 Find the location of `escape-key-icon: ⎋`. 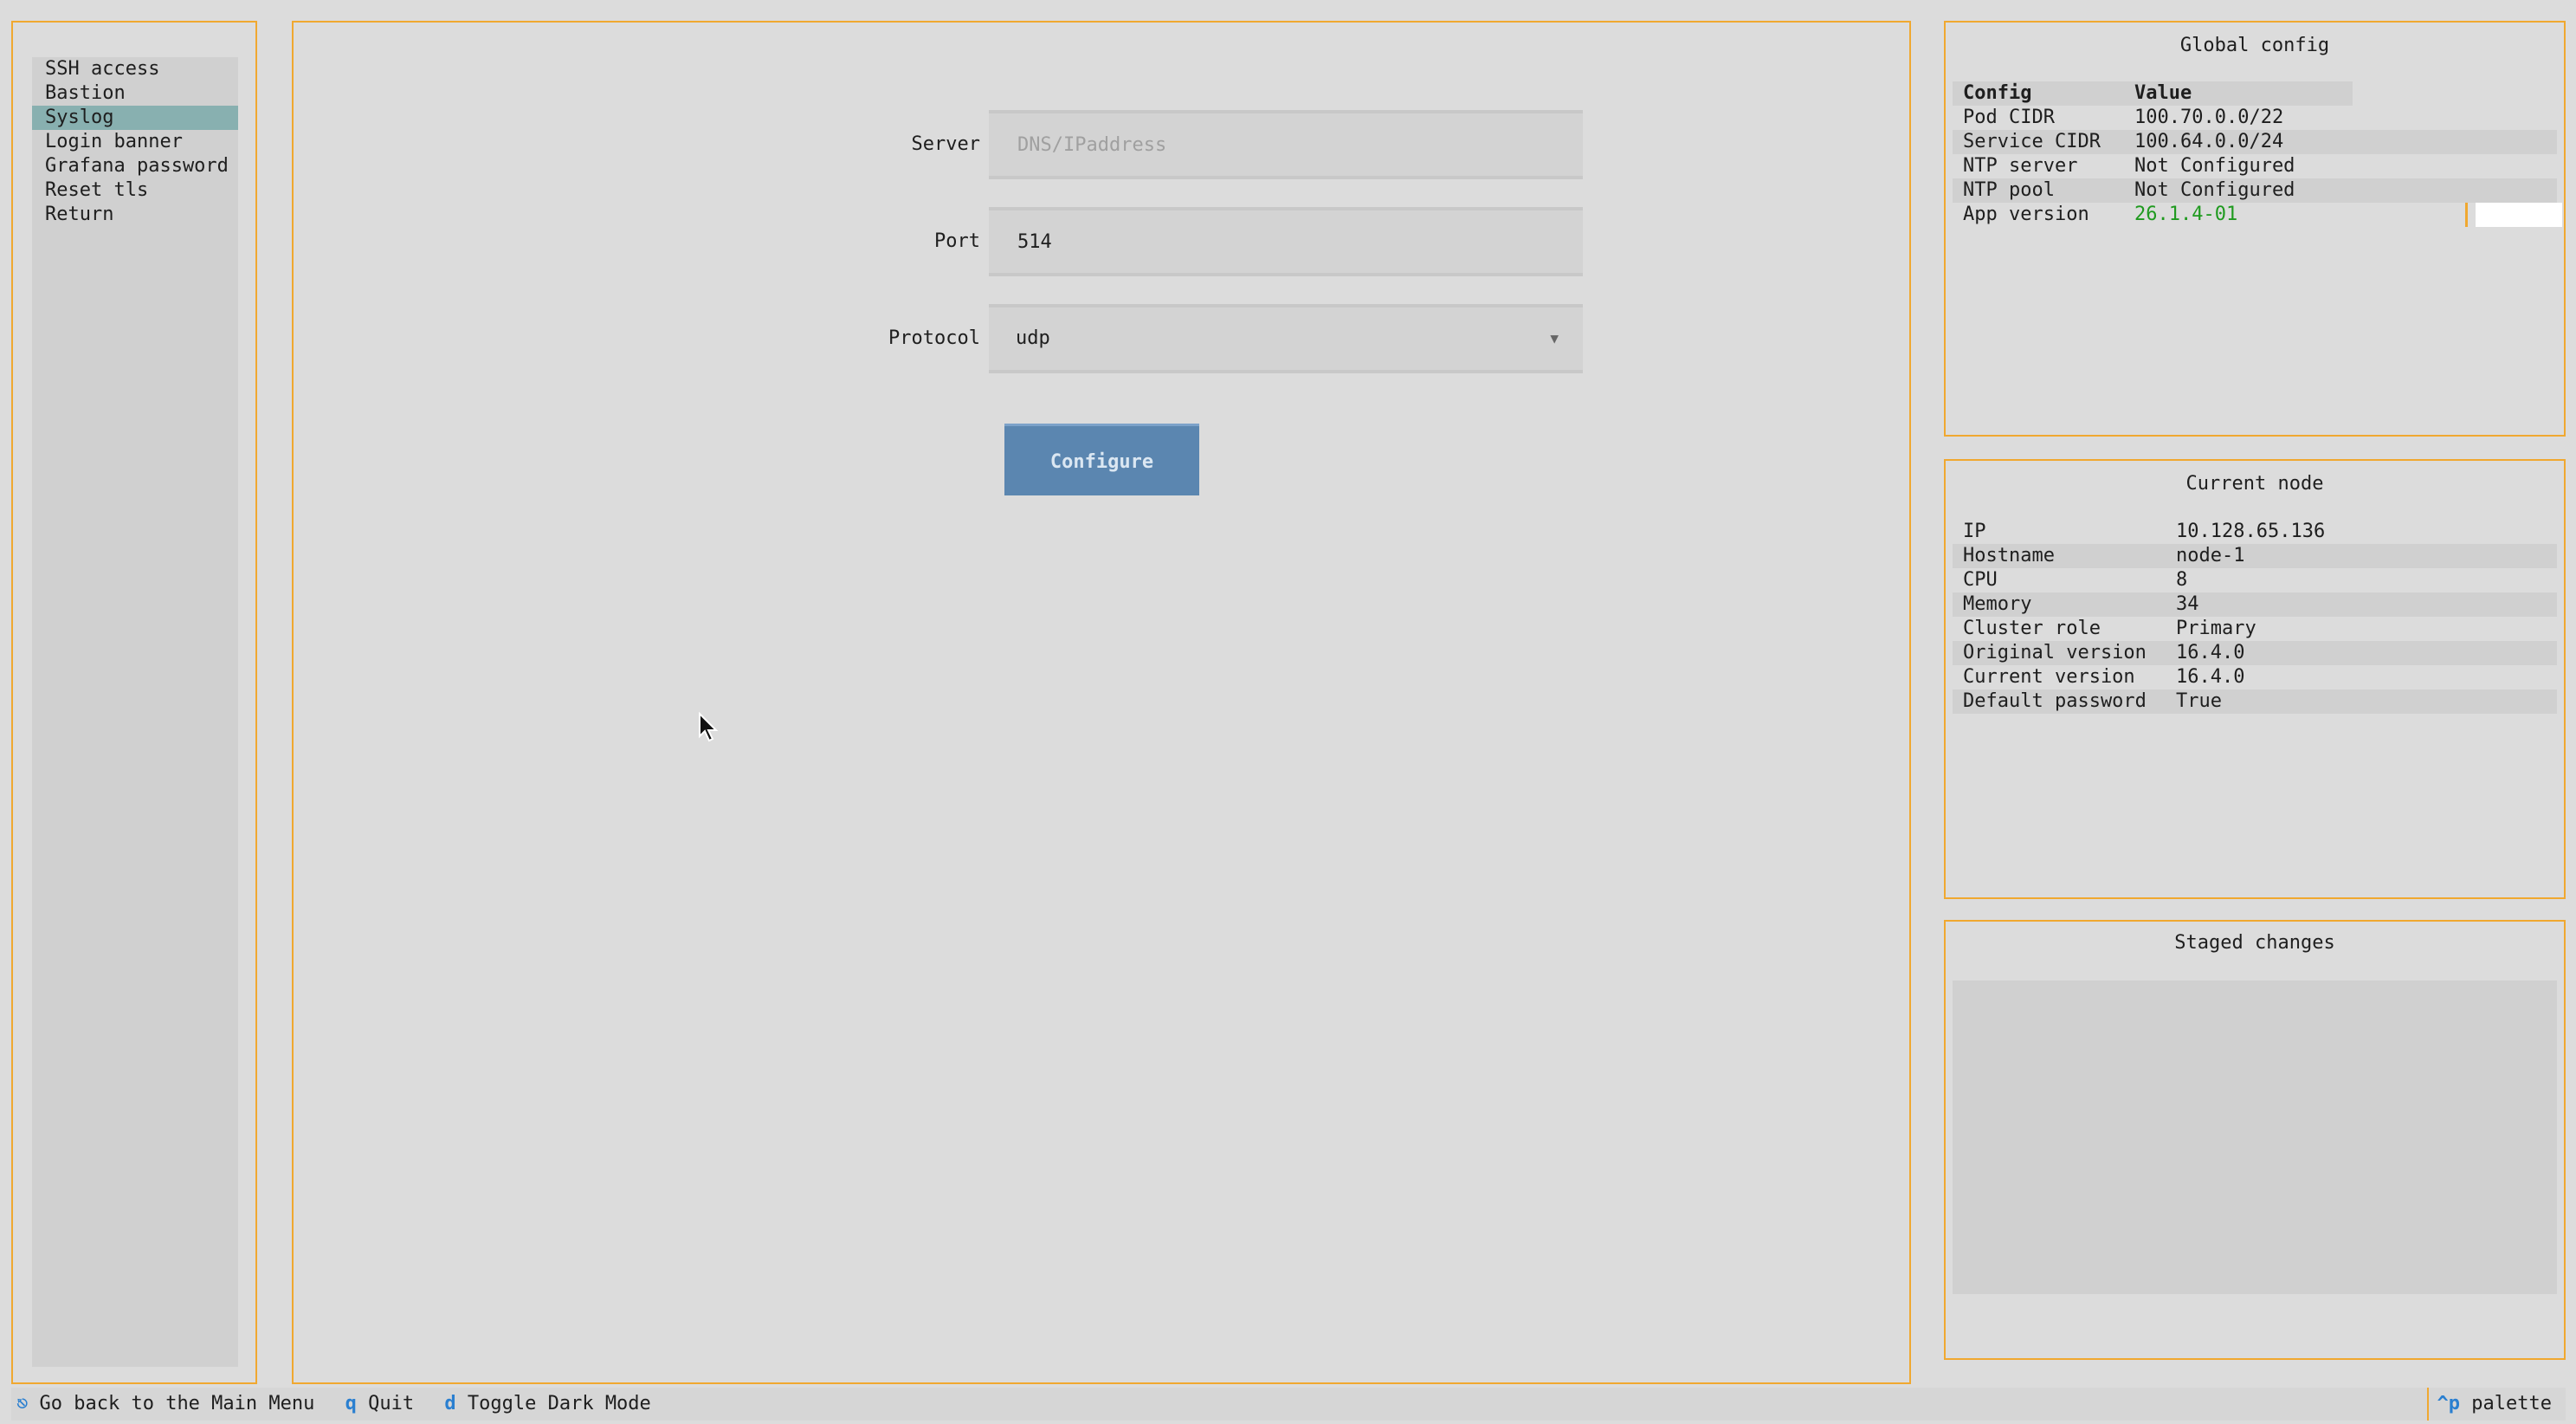

escape-key-icon: ⎋ is located at coordinates (22, 1404).